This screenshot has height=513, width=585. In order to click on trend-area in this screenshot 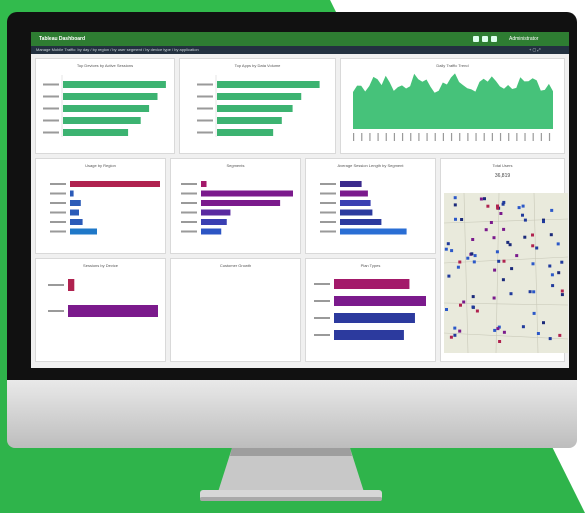, I will do `click(453, 101)`.